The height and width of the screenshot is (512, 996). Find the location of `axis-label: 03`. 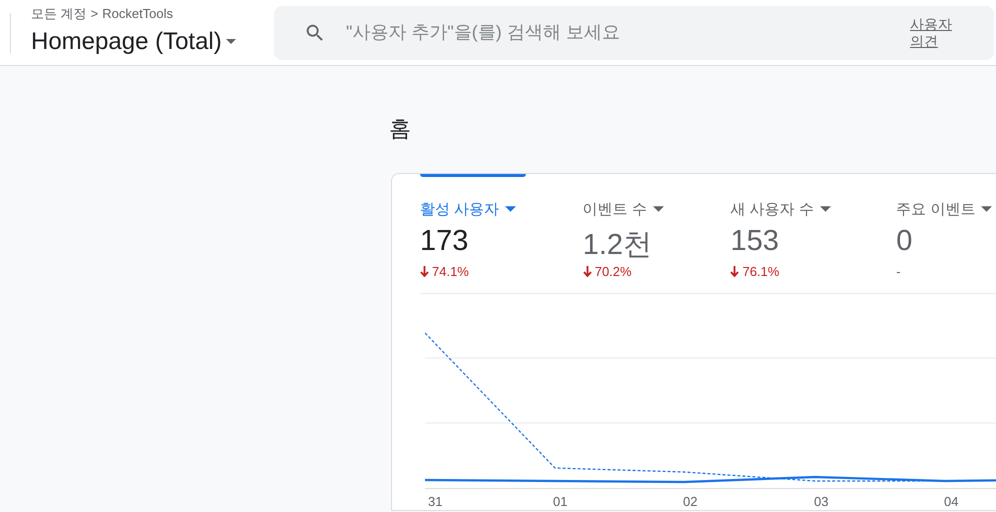

axis-label: 03 is located at coordinates (821, 502).